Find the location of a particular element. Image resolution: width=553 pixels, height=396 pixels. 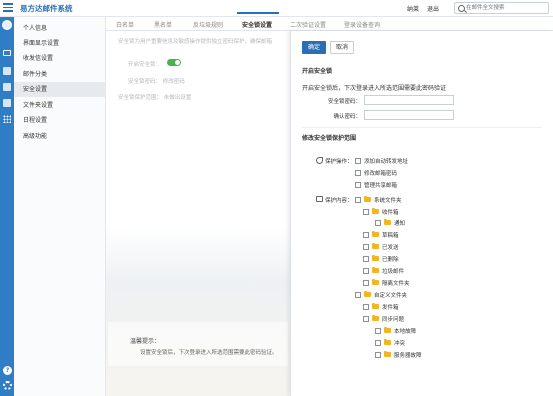

tree-node: 垃圾邮件 is located at coordinates (383, 270).